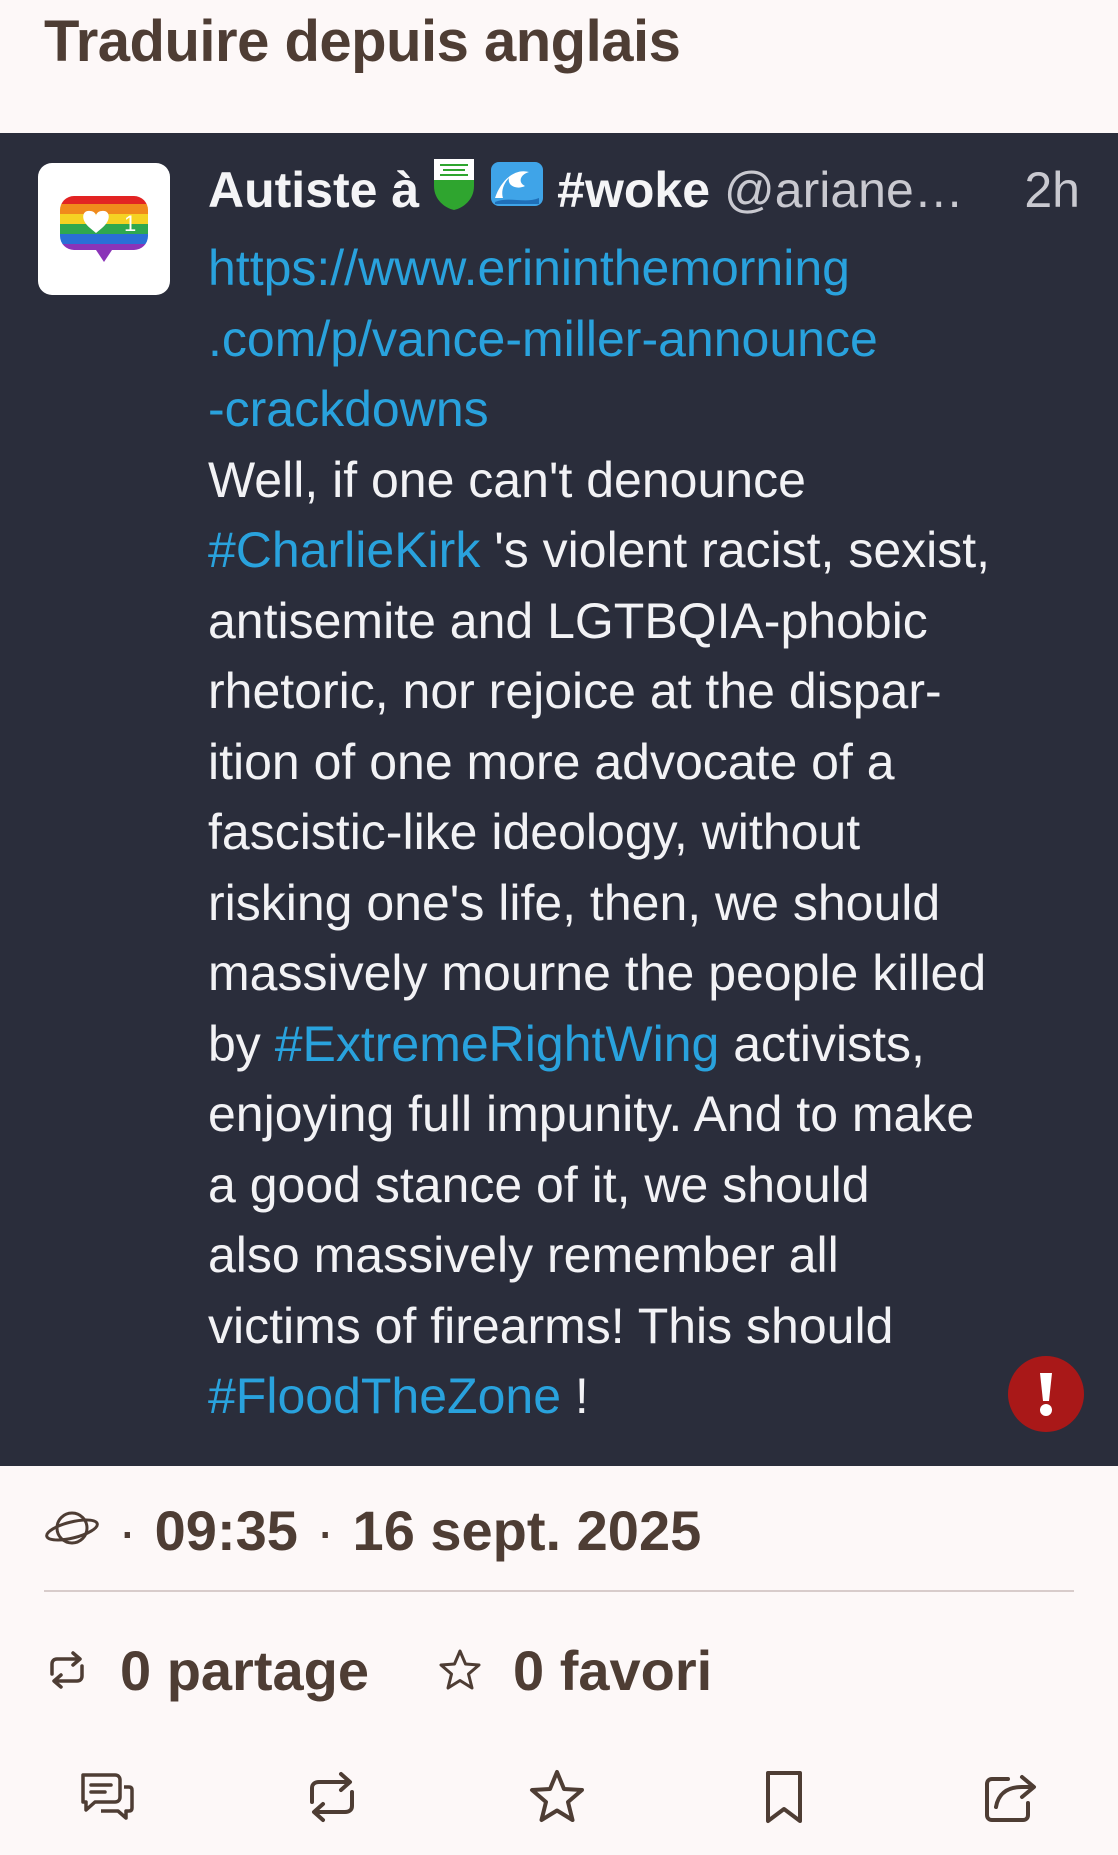 Image resolution: width=1118 pixels, height=1855 pixels. Describe the element at coordinates (543, 339) in the screenshot. I see `article-link: .com/p/vance-miller-announce` at that location.